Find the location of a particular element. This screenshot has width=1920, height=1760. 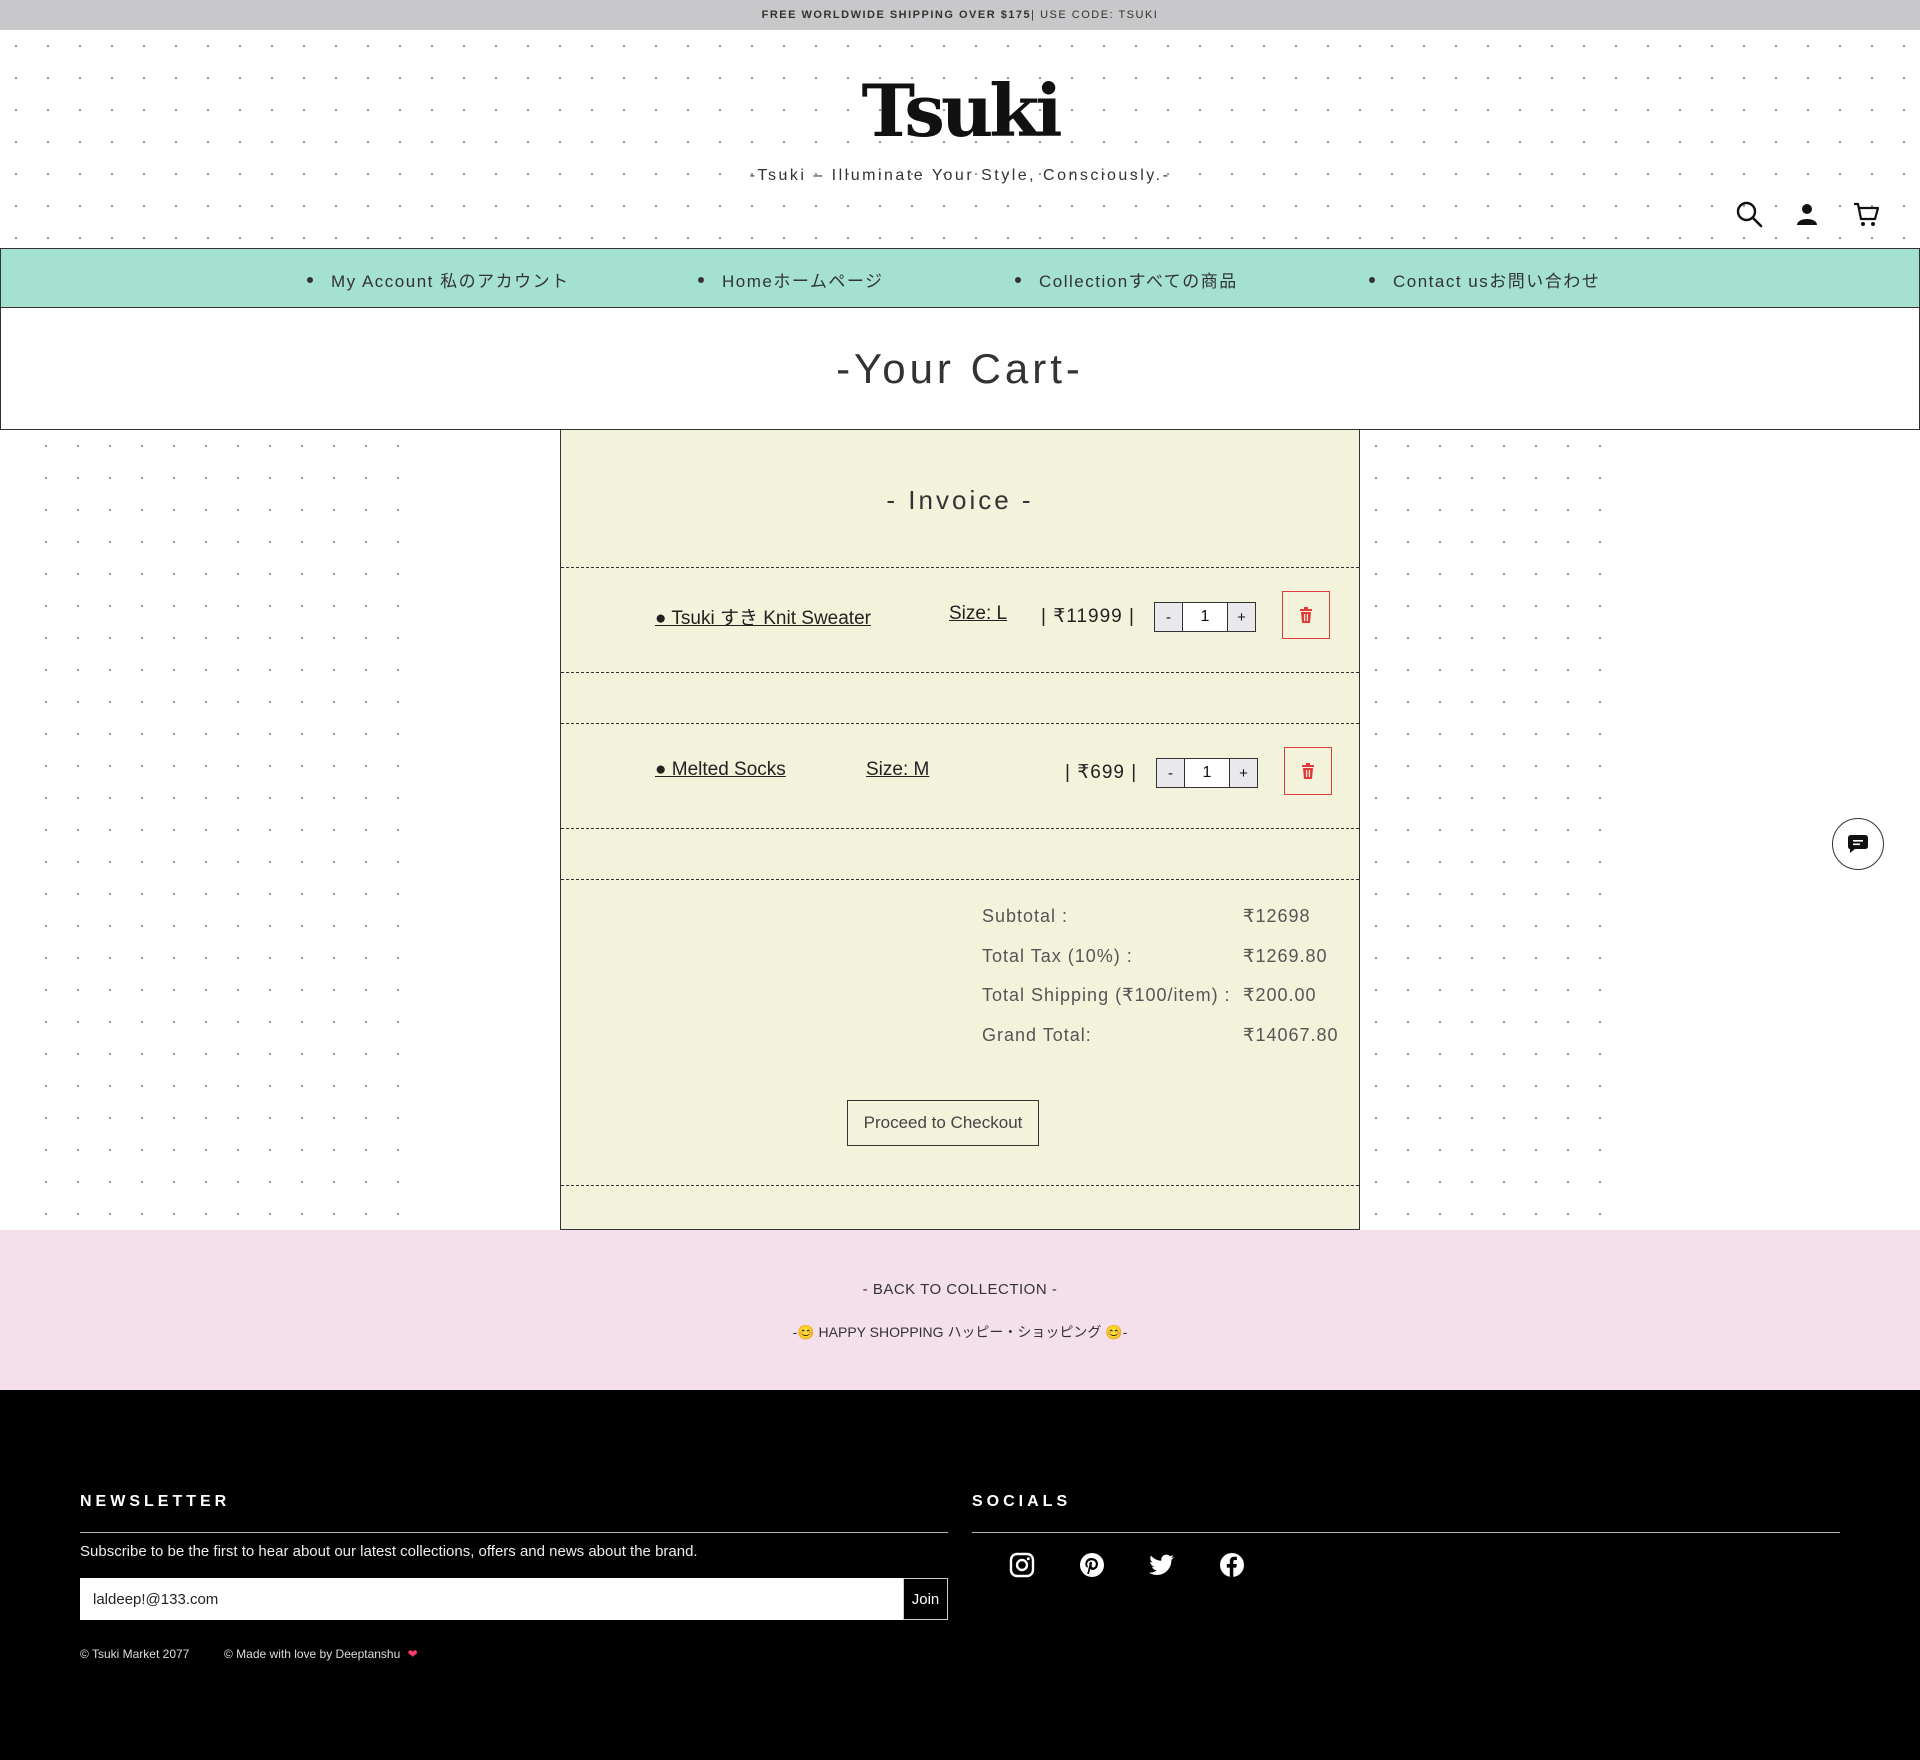

dotted-background-right is located at coordinates (1485, 830).